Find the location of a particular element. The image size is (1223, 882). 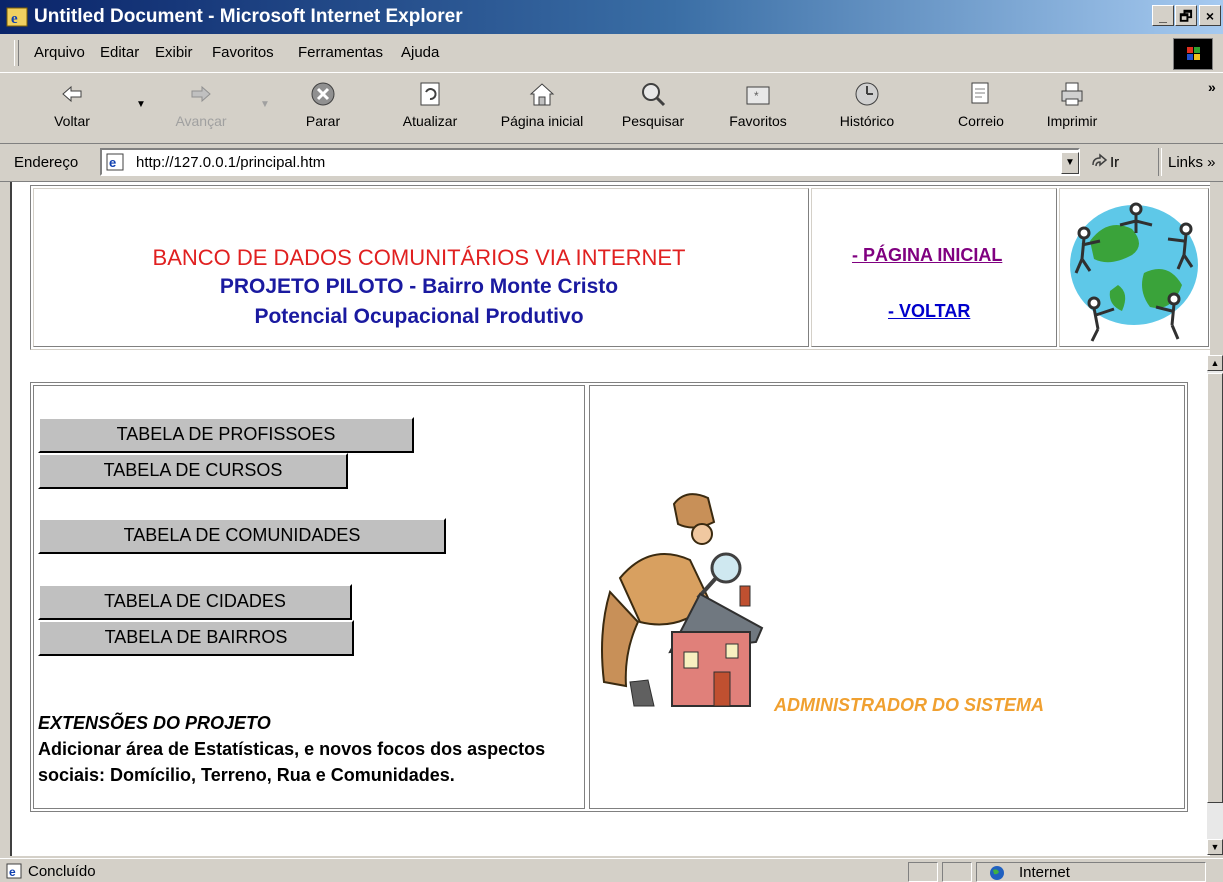

menu-editar: Editar is located at coordinates (119, 52).